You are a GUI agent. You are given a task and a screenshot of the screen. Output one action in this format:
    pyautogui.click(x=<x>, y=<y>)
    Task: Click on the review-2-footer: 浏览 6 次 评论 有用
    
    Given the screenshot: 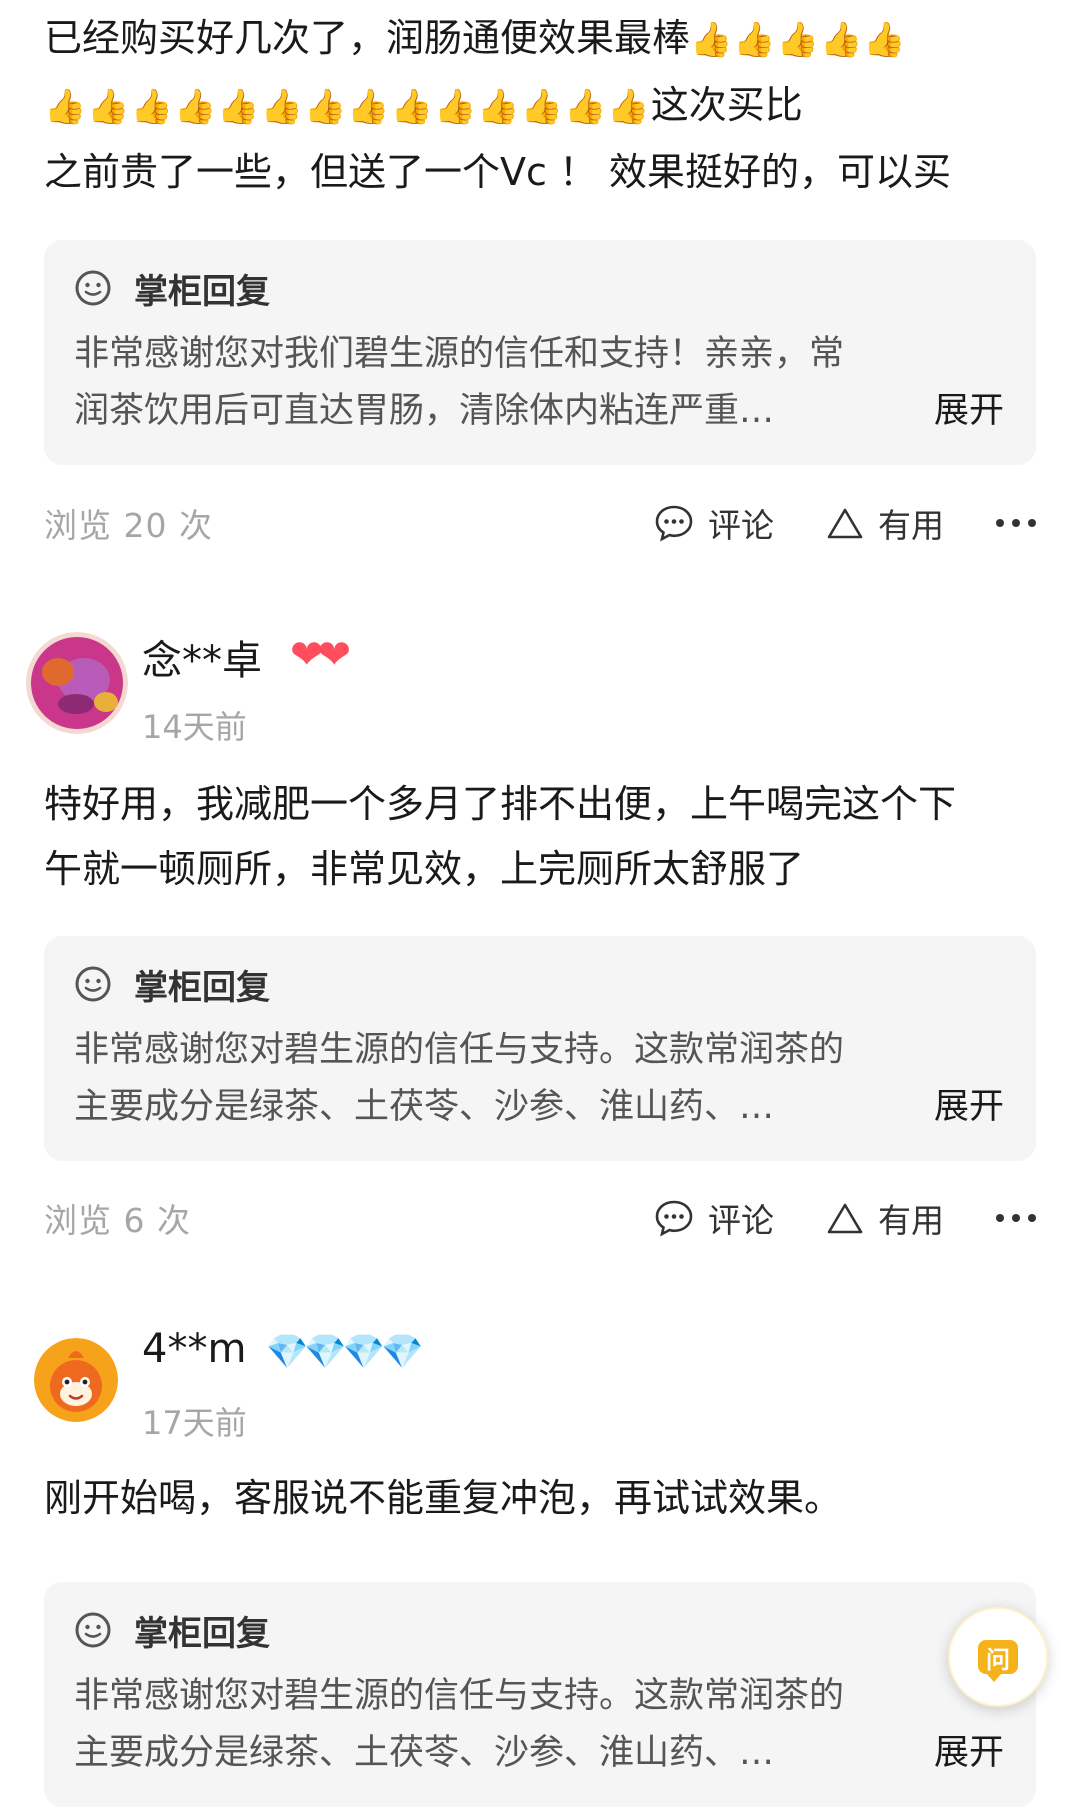 What is the action you would take?
    pyautogui.click(x=540, y=1218)
    